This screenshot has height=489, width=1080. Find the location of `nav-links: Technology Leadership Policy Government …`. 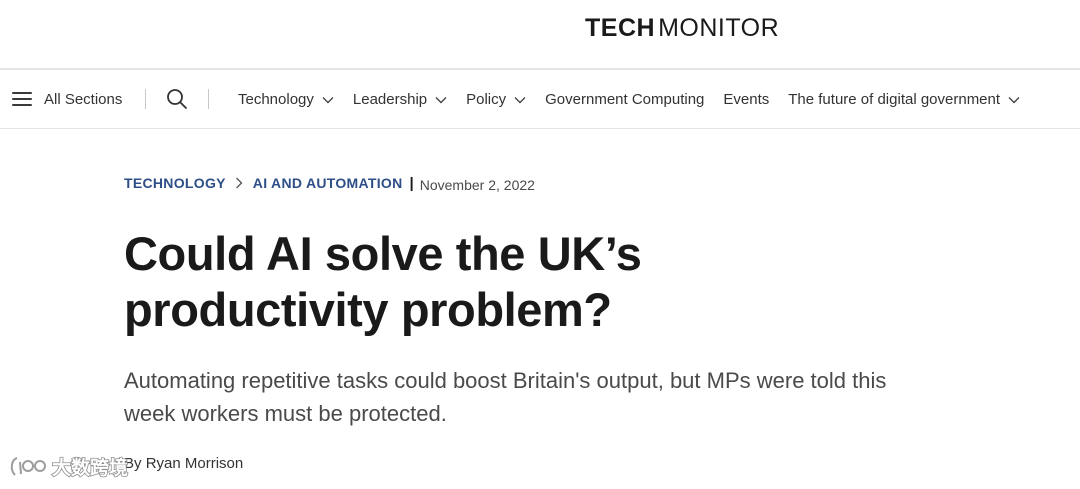

nav-links: Technology Leadership Policy Government … is located at coordinates (629, 99).